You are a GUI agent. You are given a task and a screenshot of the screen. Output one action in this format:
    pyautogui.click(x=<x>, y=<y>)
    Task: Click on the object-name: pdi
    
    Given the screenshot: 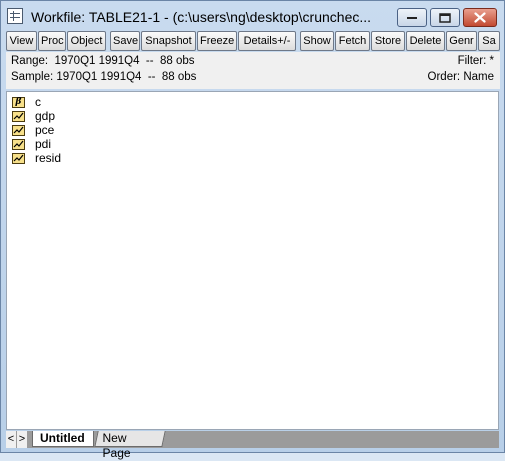 What is the action you would take?
    pyautogui.click(x=43, y=144)
    